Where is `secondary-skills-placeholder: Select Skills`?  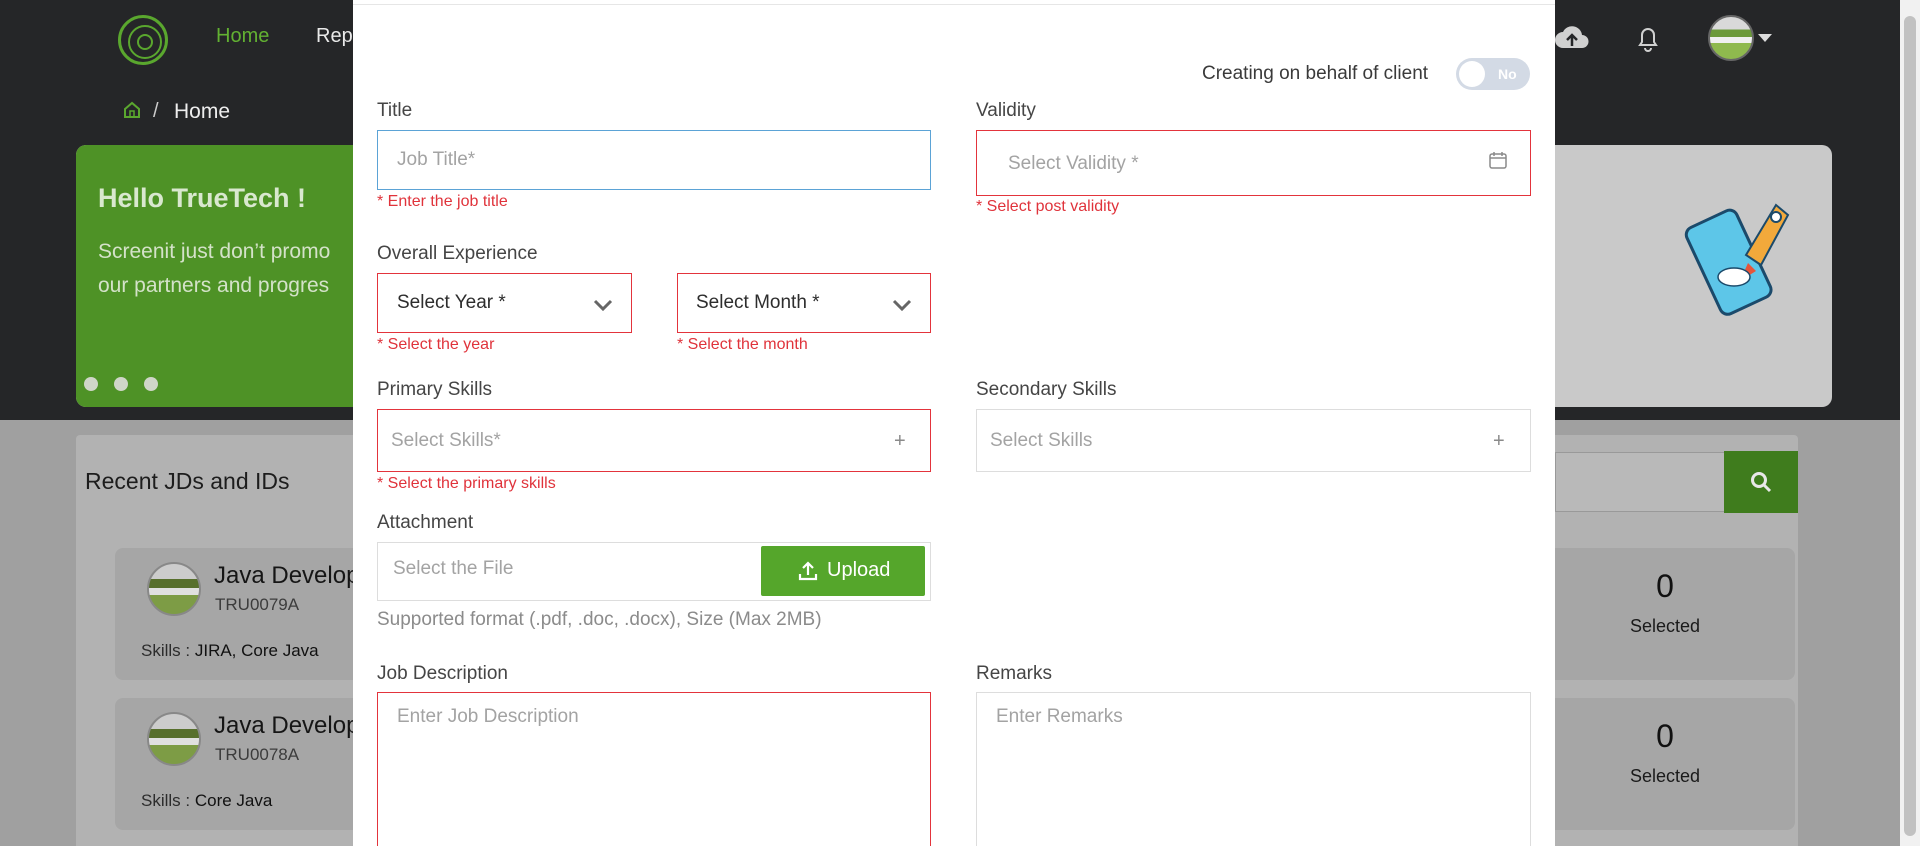
secondary-skills-placeholder: Select Skills is located at coordinates (1041, 440).